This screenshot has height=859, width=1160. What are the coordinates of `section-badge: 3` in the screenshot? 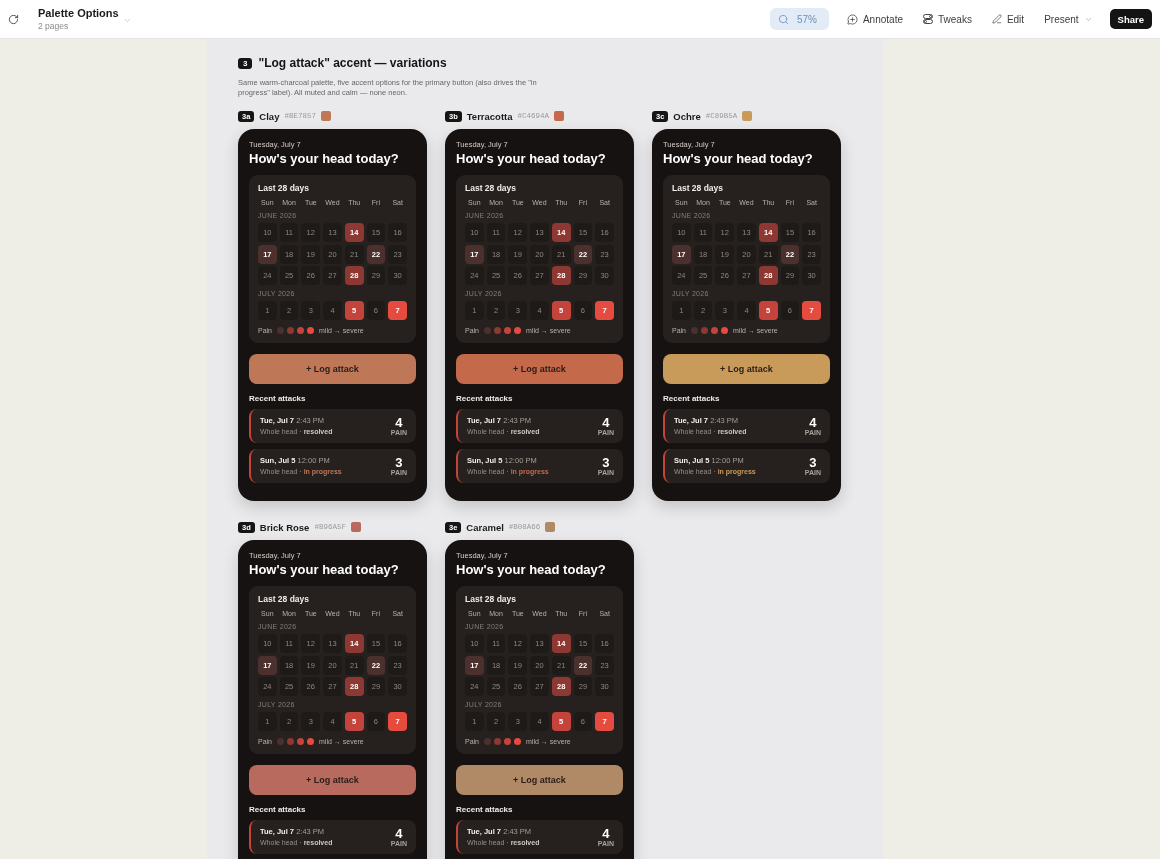 It's located at (245, 63).